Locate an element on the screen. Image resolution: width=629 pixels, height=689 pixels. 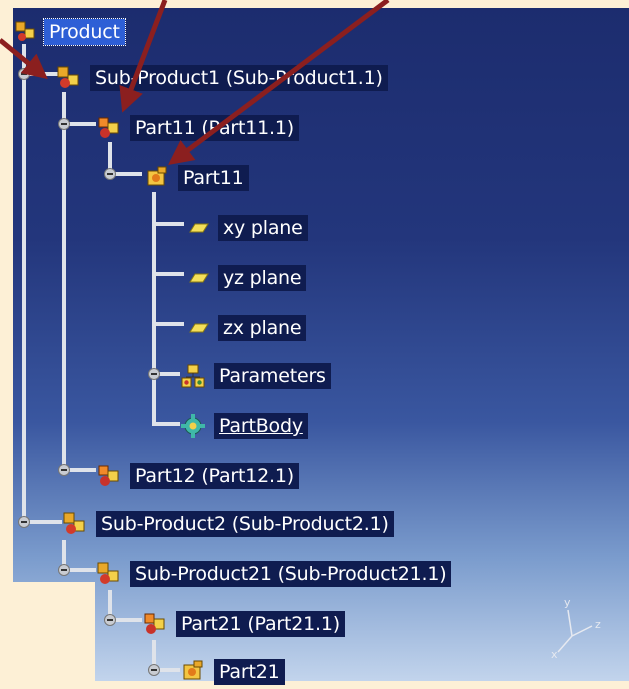
arrow-to-sub-product1 is located at coordinates (24, 59).